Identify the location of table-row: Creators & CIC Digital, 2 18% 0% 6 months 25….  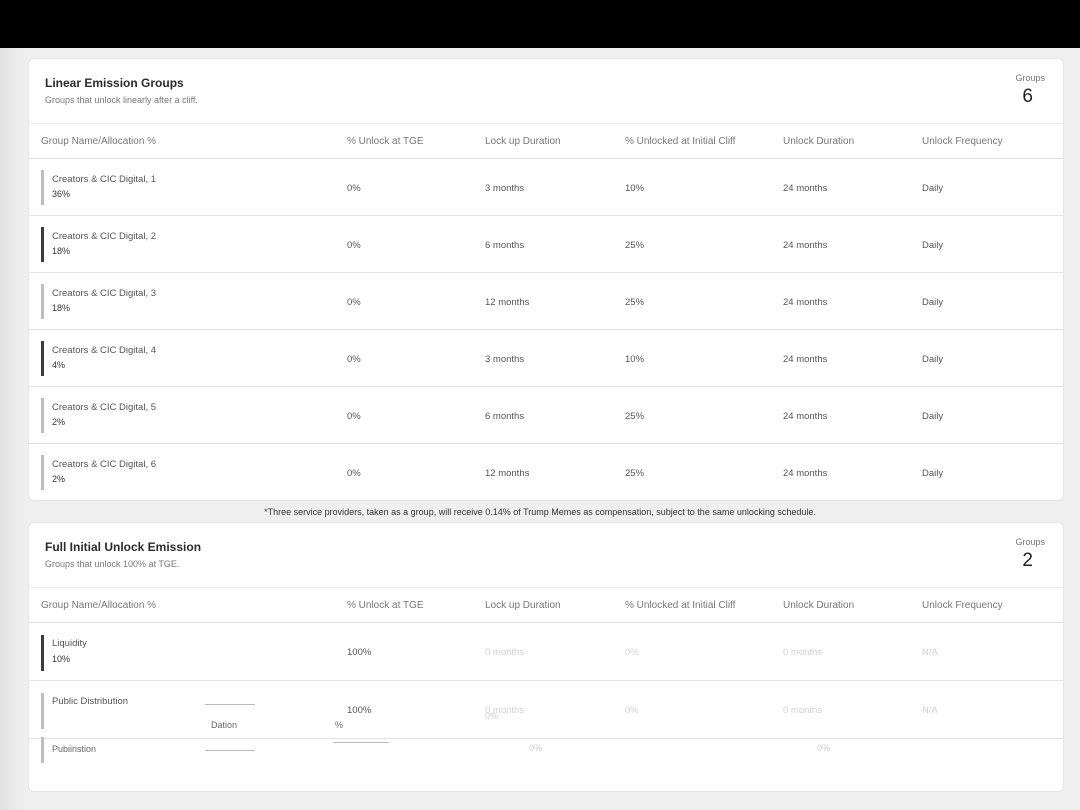
(546, 244).